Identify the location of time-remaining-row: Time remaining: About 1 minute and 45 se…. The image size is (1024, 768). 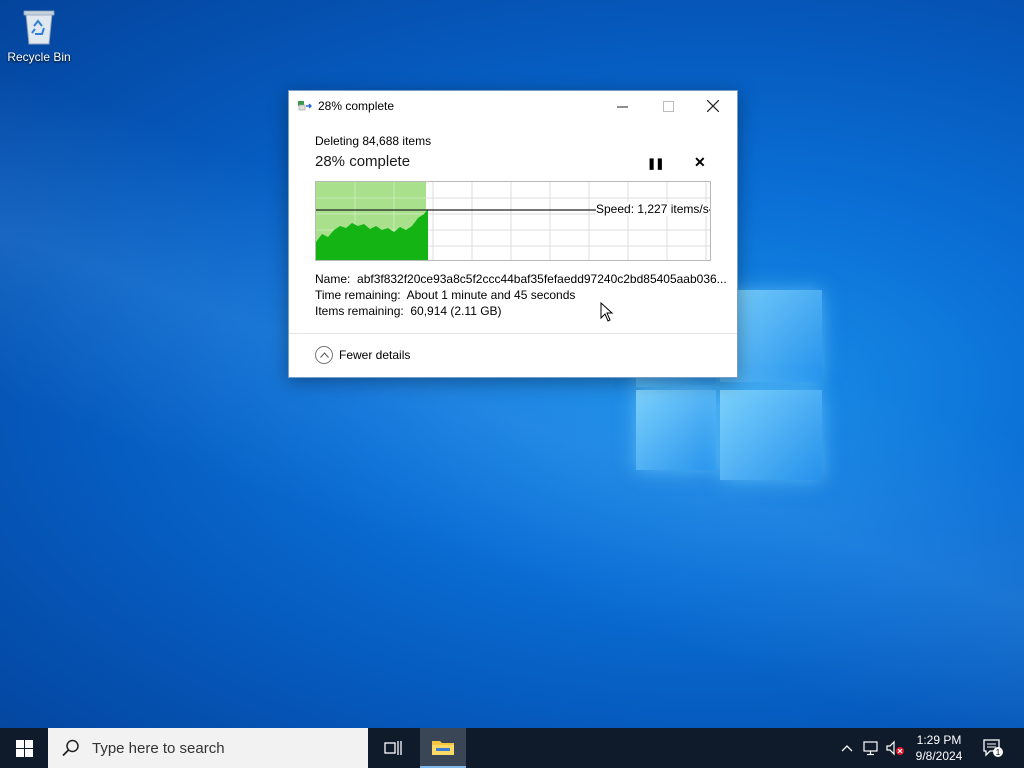
(445, 295).